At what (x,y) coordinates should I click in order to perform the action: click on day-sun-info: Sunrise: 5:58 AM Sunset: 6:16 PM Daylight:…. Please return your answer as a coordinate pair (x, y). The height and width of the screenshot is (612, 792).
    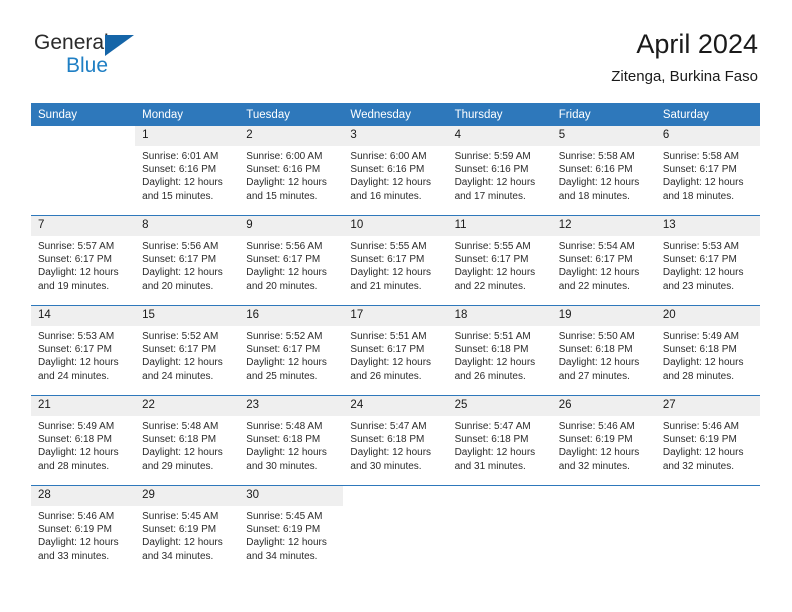
    Looking at the image, I should click on (604, 174).